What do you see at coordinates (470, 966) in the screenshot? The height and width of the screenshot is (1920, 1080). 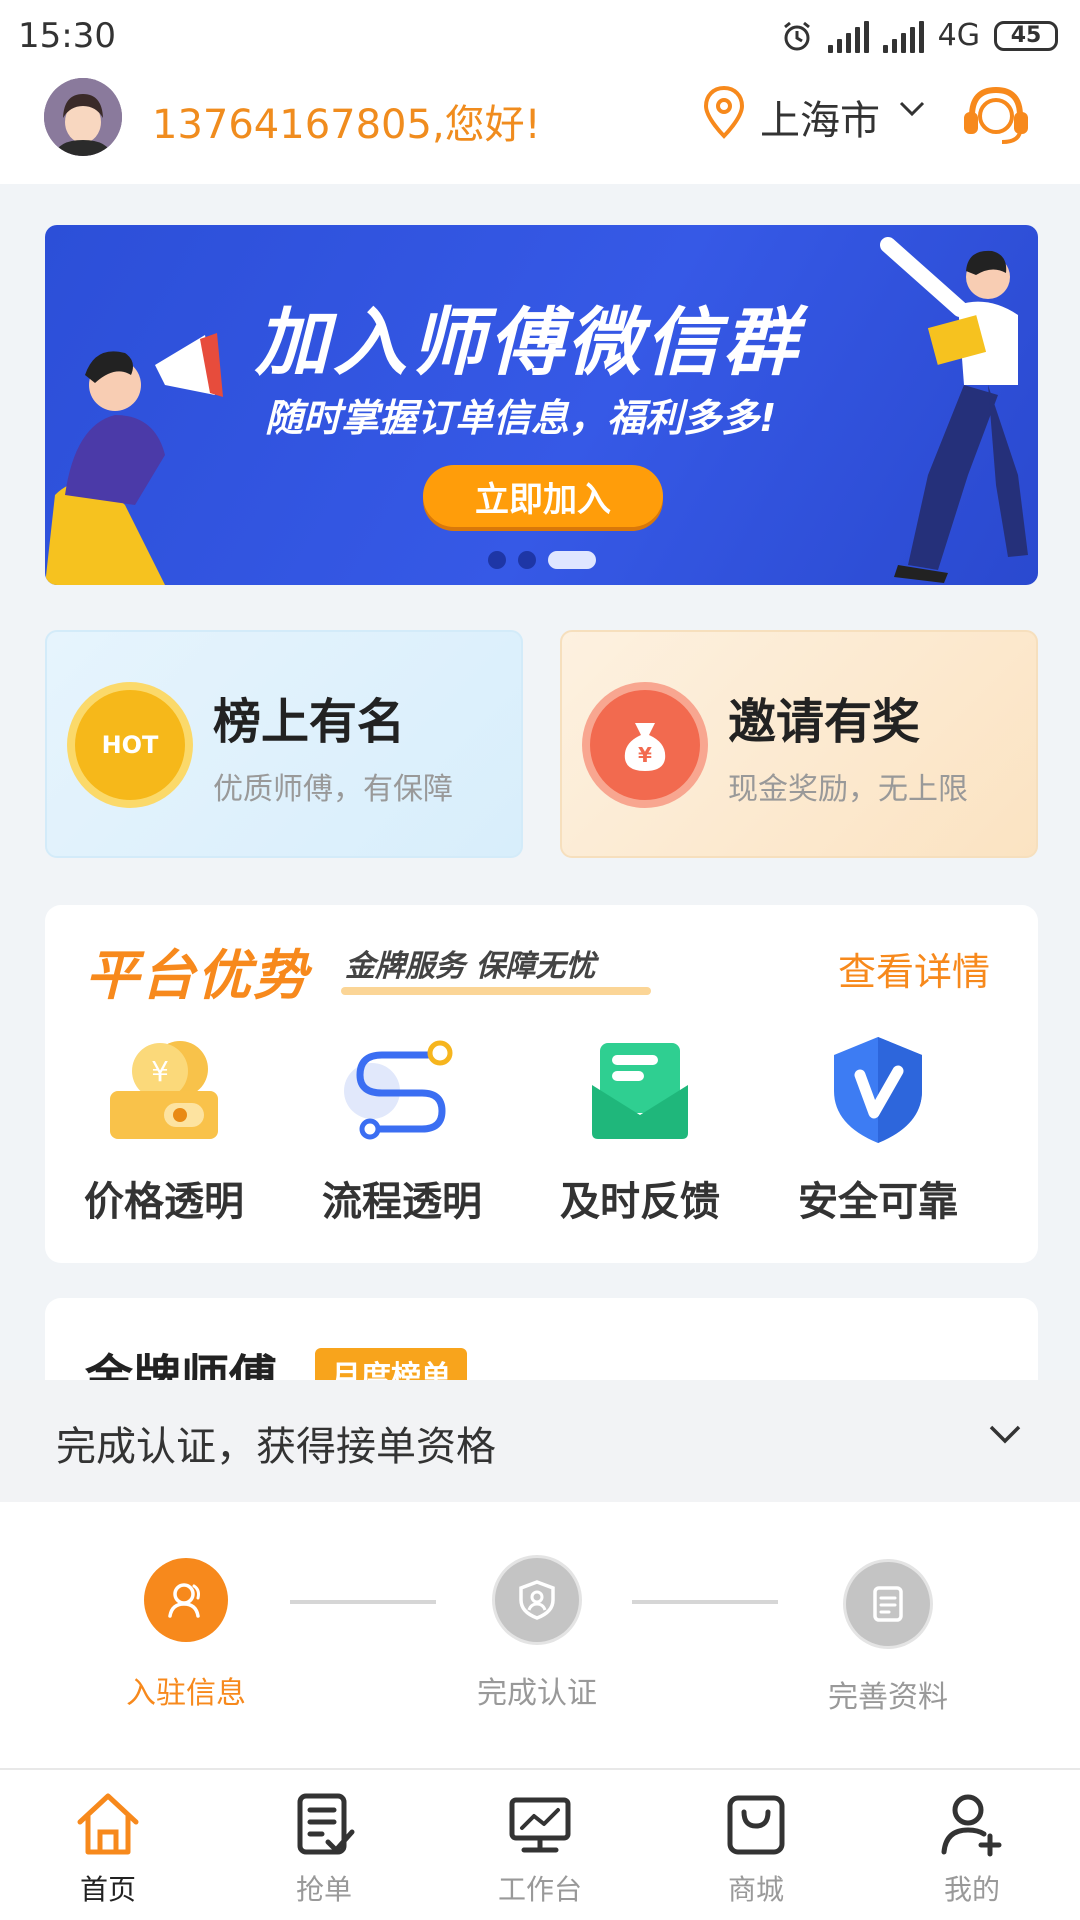 I see `advantages-subtitle: 金牌服务 保障无忧` at bounding box center [470, 966].